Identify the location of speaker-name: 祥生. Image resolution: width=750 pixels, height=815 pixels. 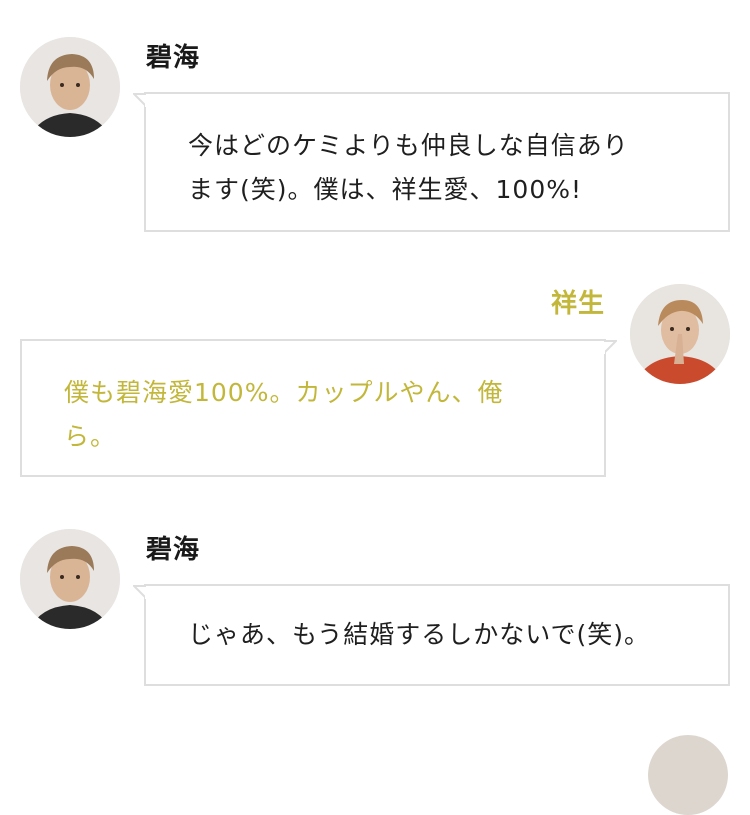
(577, 304).